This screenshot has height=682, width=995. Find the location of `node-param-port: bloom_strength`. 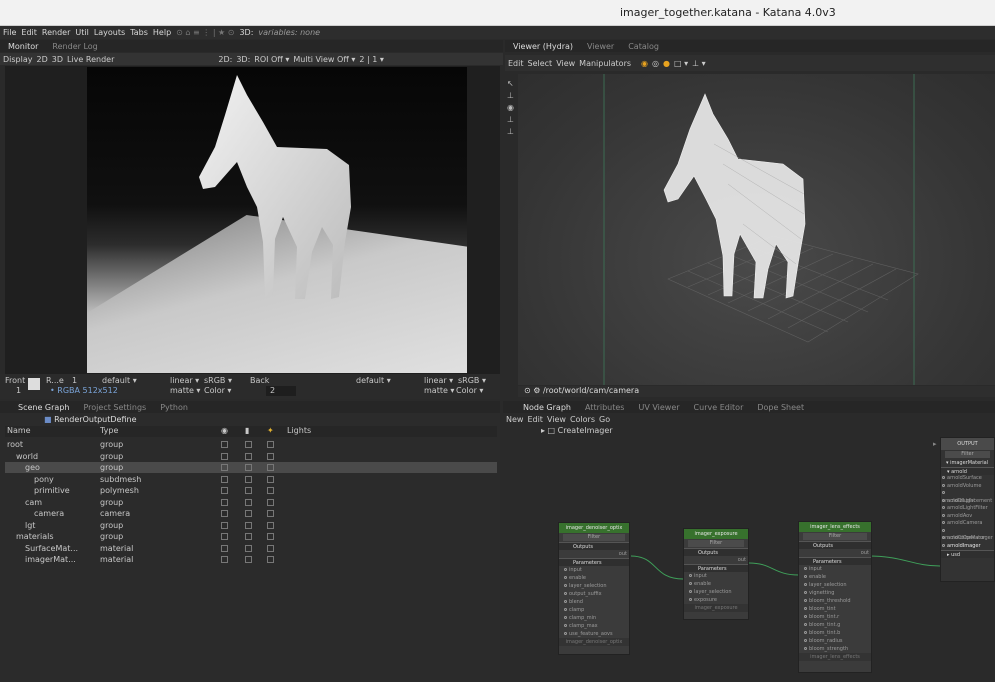

node-param-port: bloom_strength is located at coordinates (835, 649).